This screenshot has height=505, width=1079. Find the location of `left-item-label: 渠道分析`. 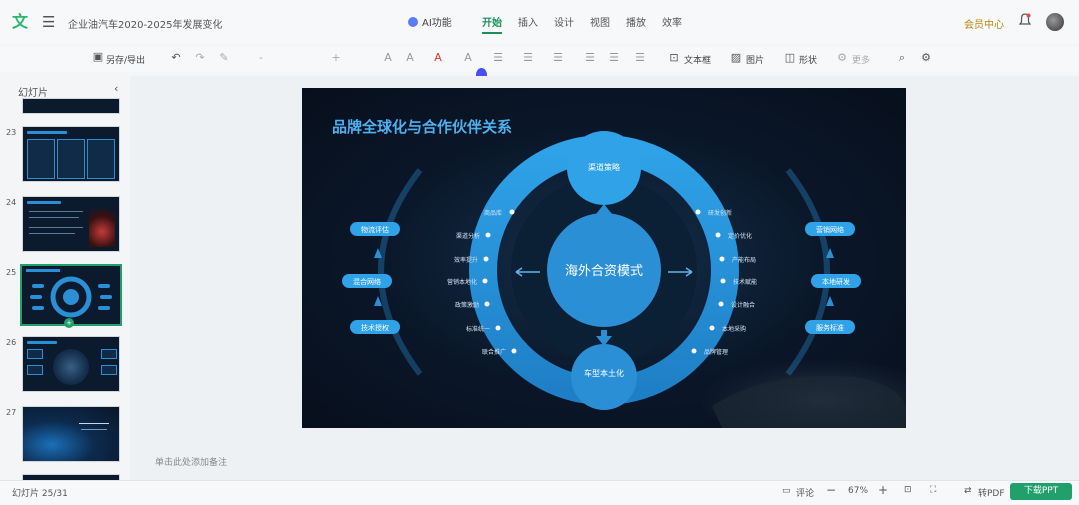

left-item-label: 渠道分析 is located at coordinates (467, 236).